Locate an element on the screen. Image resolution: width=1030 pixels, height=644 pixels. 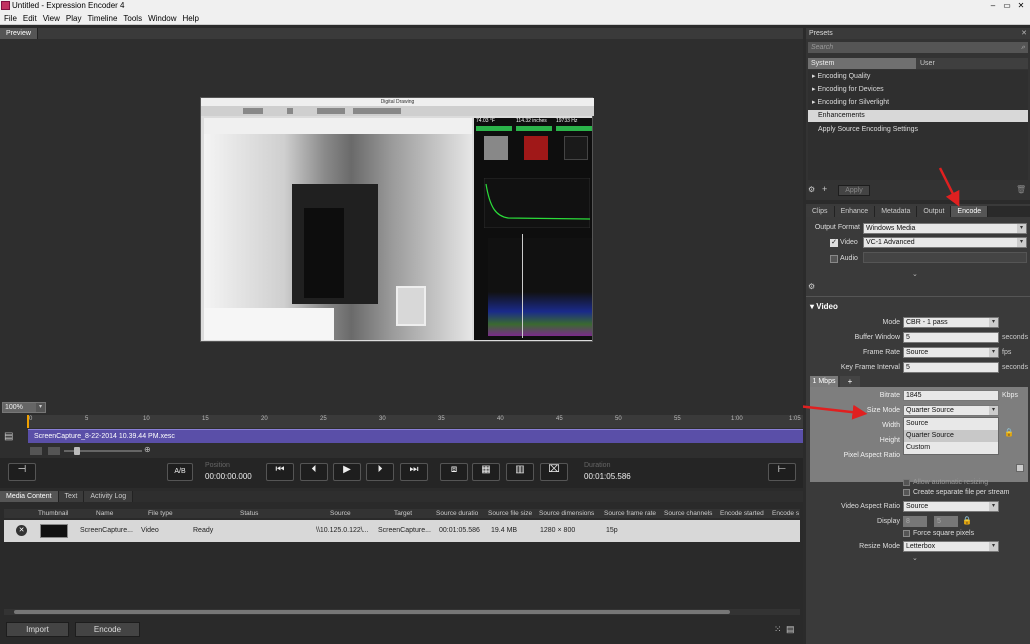
split-clip-button: ⧈ is located at coordinates (454, 472).